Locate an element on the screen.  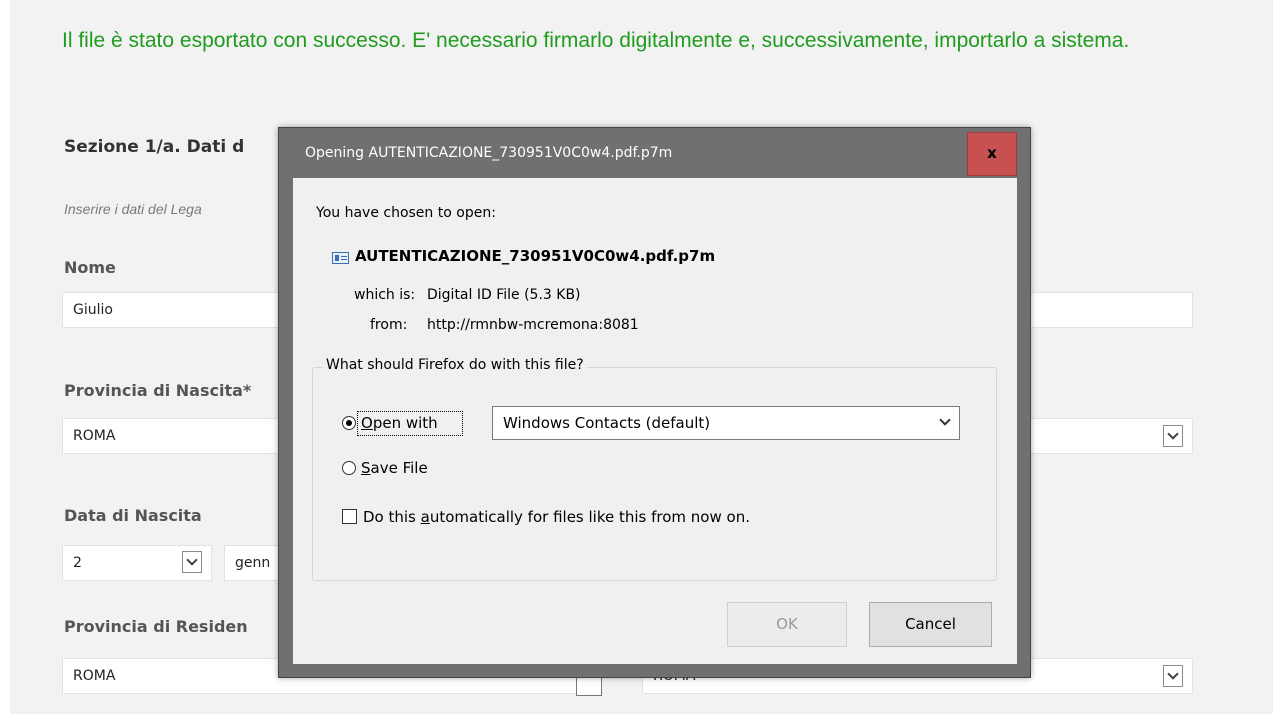
file-name: AUTENTICAZIONE_730951V0C0w4.pdf.p7m is located at coordinates (535, 256).